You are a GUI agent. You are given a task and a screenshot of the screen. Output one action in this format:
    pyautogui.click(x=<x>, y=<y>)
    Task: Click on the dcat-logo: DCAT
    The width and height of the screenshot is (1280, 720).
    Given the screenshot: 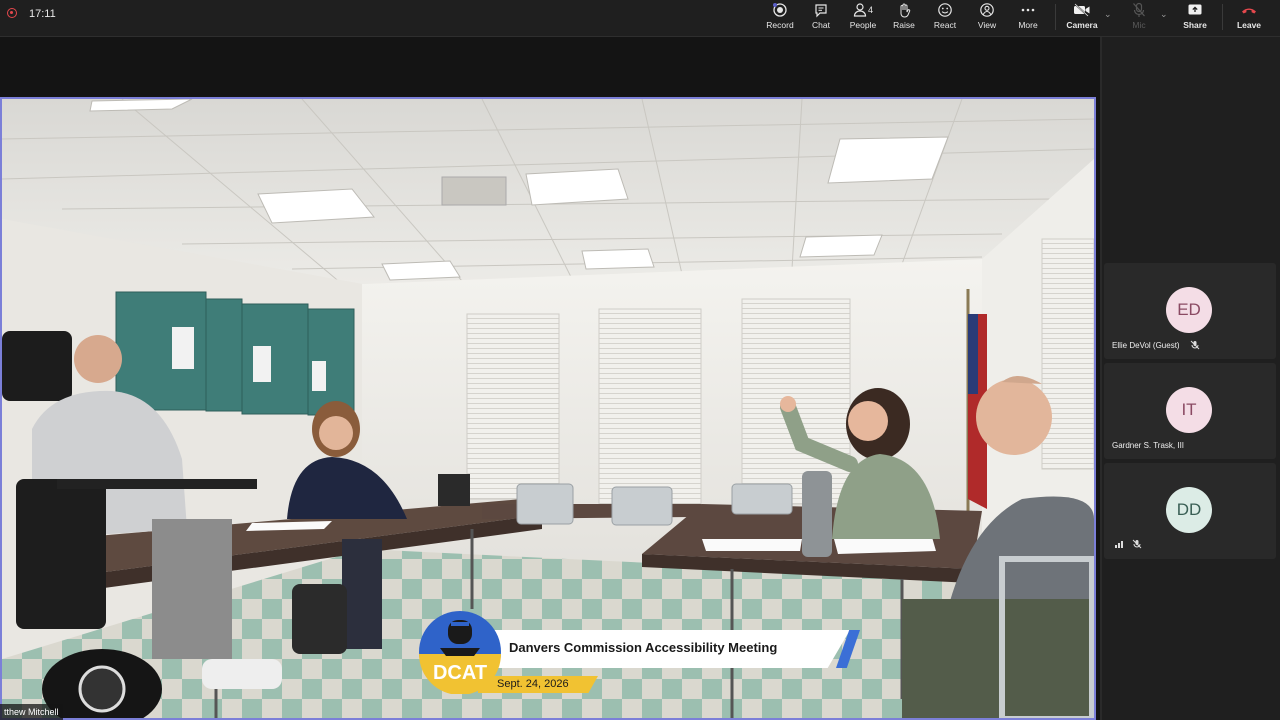 What is the action you would take?
    pyautogui.click(x=460, y=652)
    